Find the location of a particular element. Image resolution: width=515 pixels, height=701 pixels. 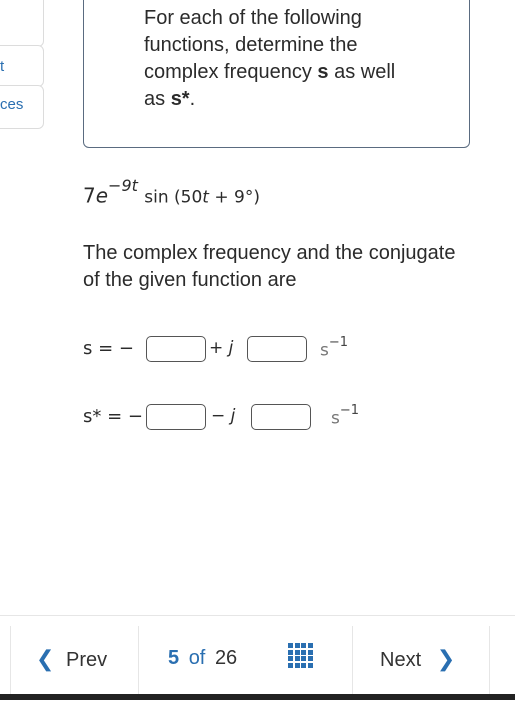

function-expression: 7e−9t sin (50t + 9°) is located at coordinates (171, 192).